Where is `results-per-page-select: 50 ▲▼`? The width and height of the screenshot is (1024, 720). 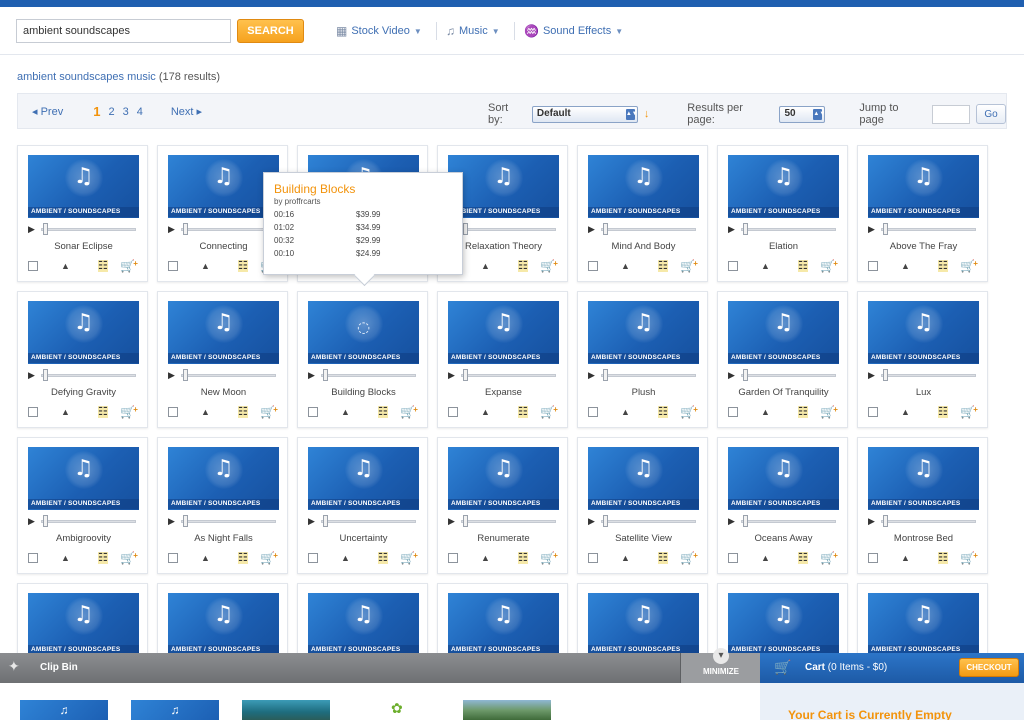 results-per-page-select: 50 ▲▼ is located at coordinates (802, 114).